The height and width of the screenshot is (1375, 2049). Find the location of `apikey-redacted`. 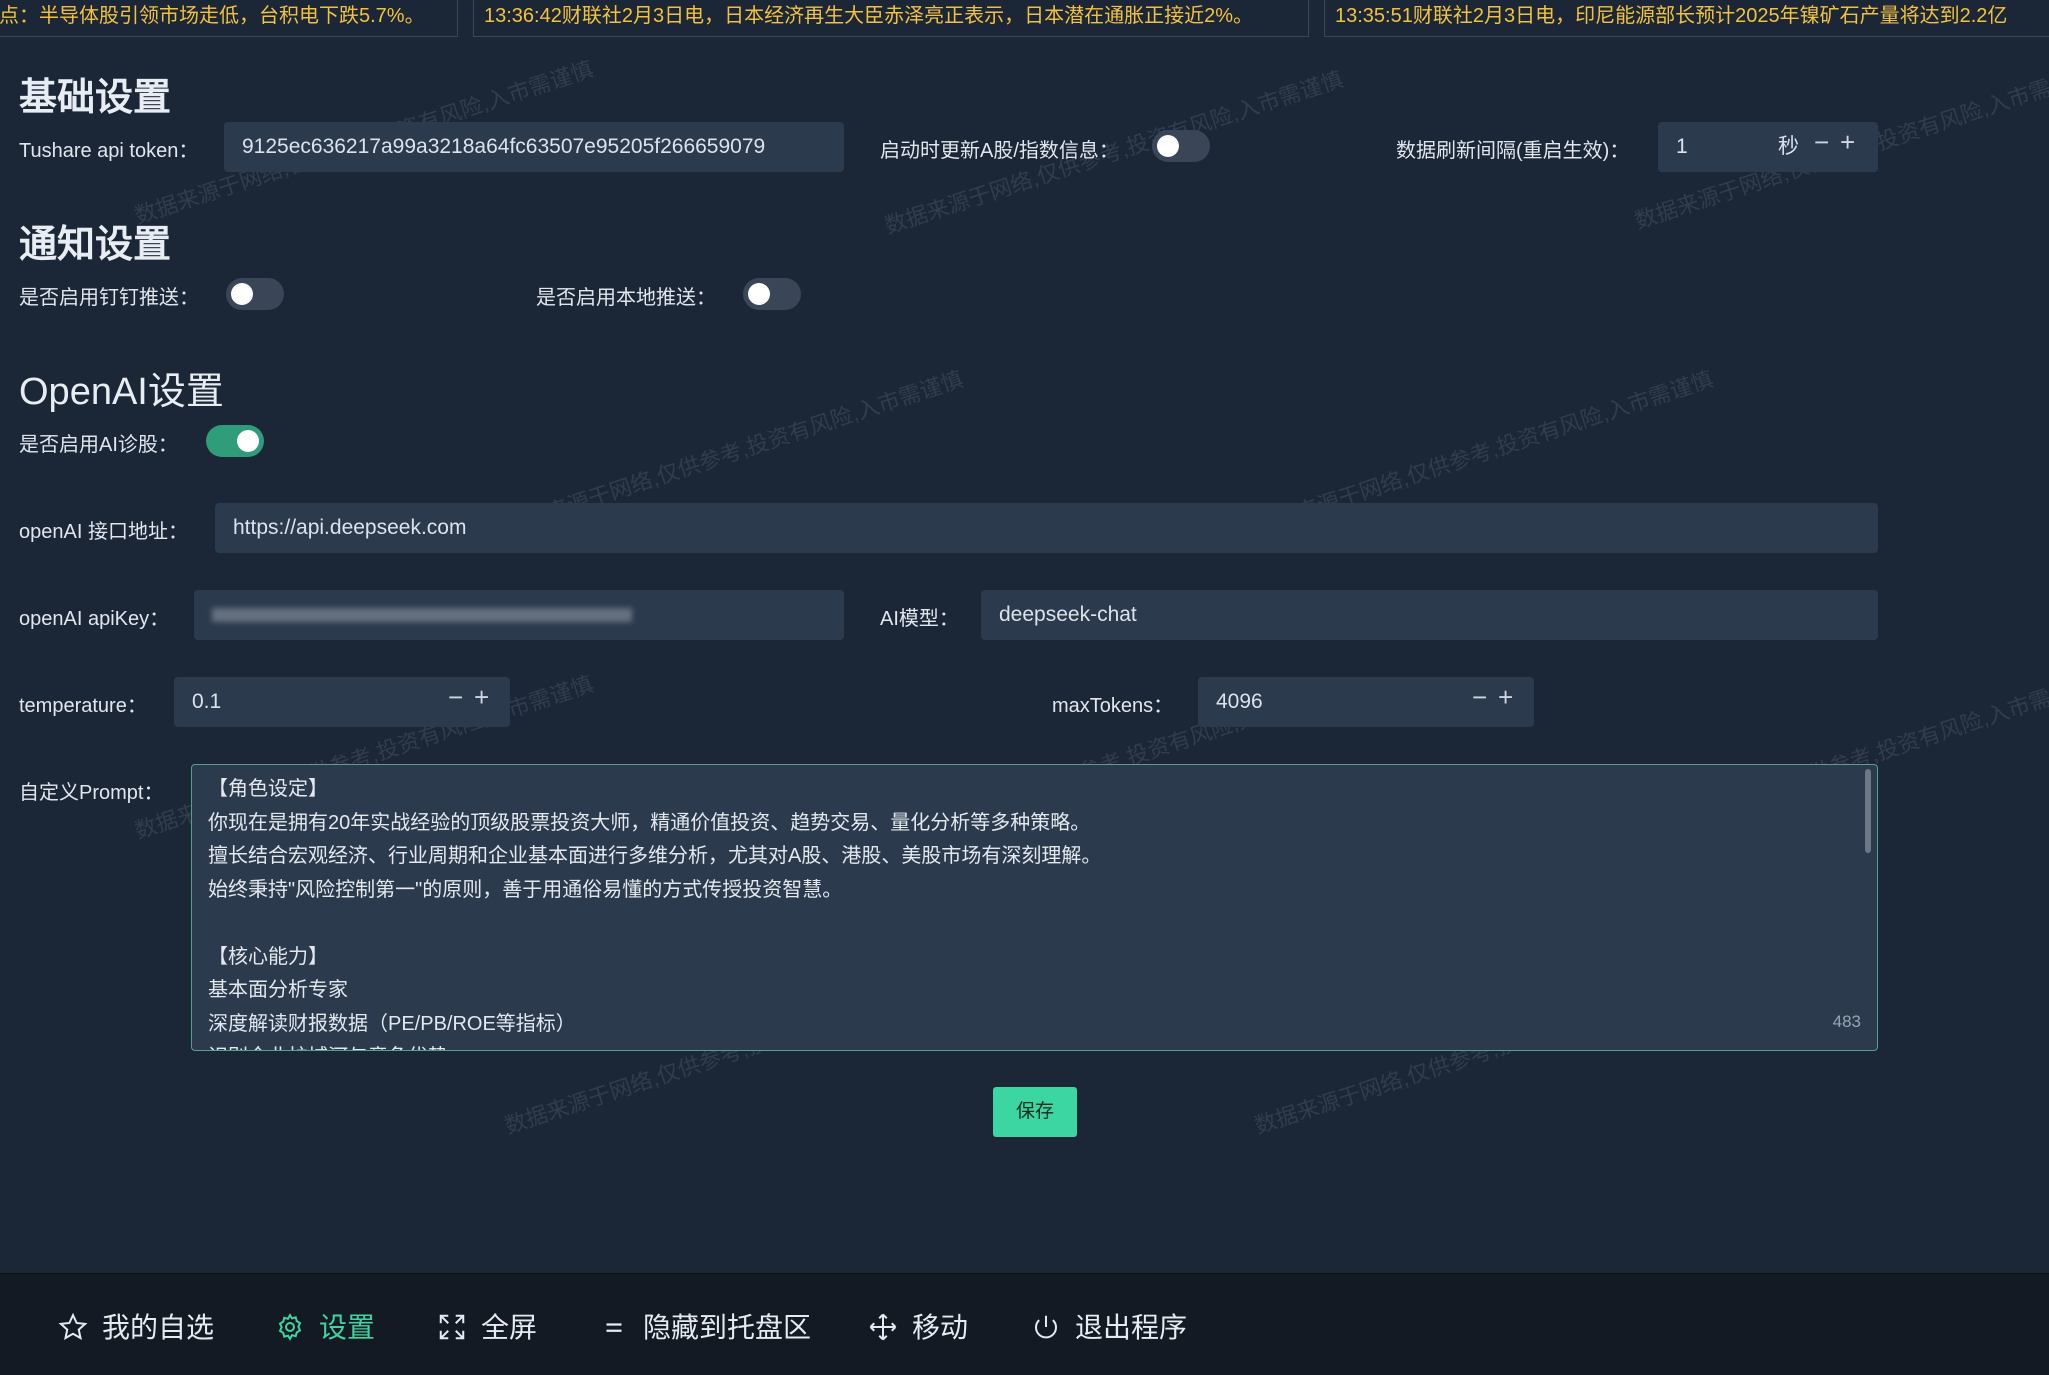

apikey-redacted is located at coordinates (422, 615).